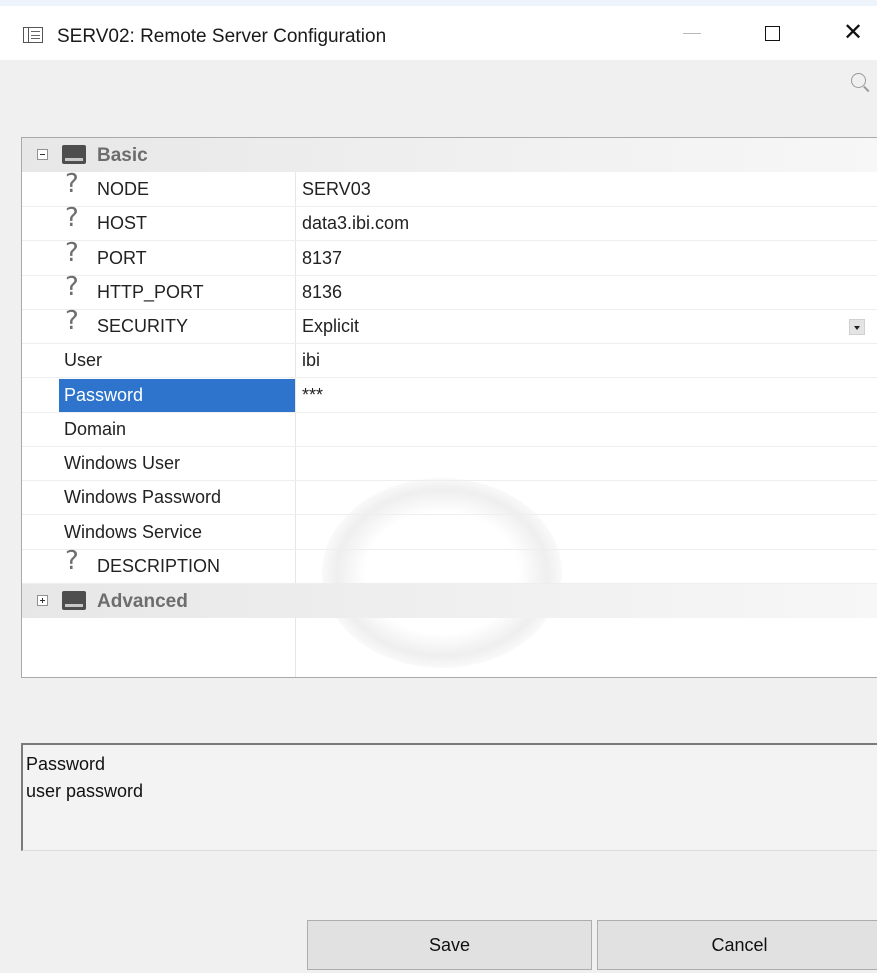 The height and width of the screenshot is (973, 877). I want to click on category-advanced: Advanced, so click(449, 601).